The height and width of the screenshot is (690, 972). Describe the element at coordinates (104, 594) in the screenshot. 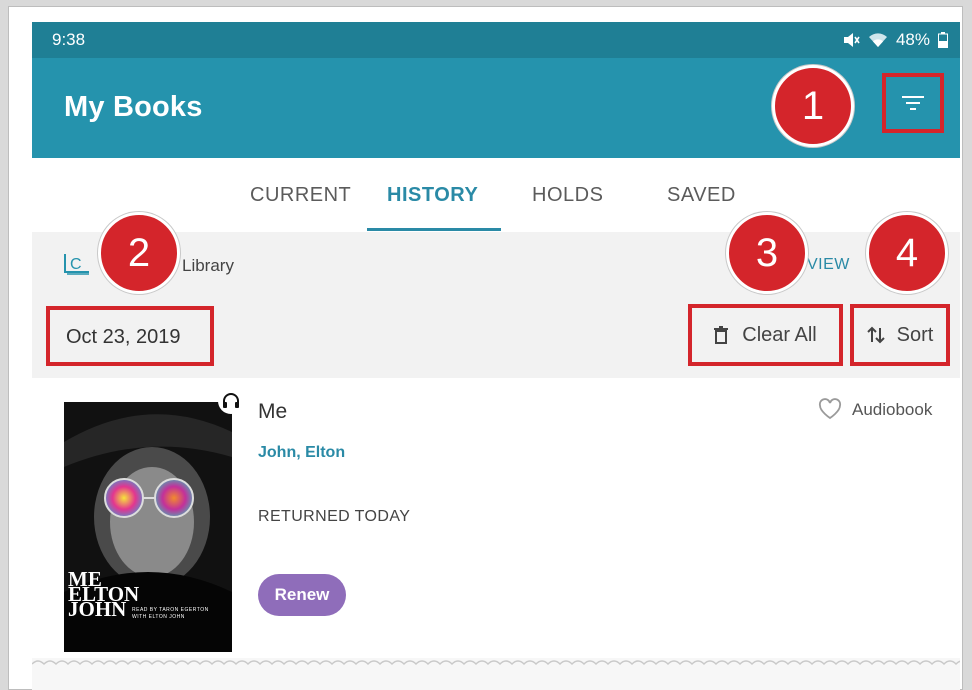

I see `cover-title-text: ME ELTON JOHN` at that location.